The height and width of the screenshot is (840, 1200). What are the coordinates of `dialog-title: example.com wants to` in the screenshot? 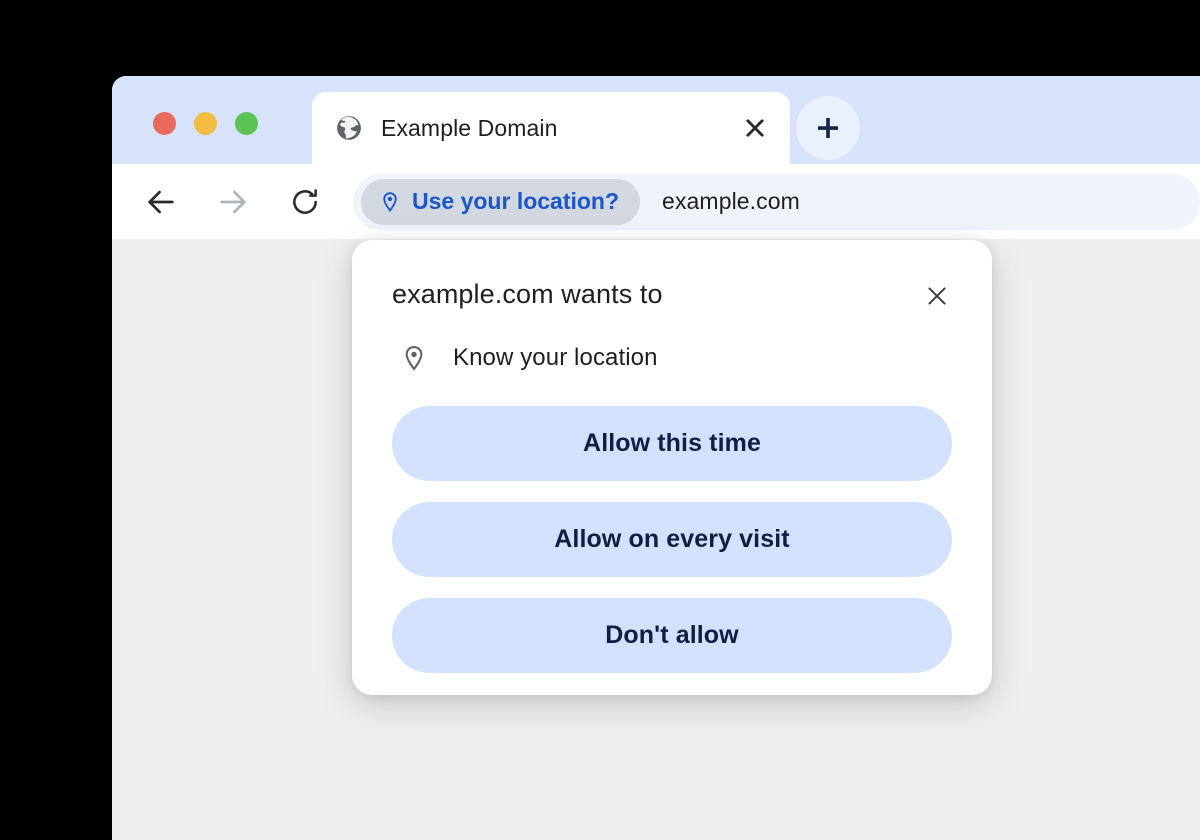 It's located at (527, 294).